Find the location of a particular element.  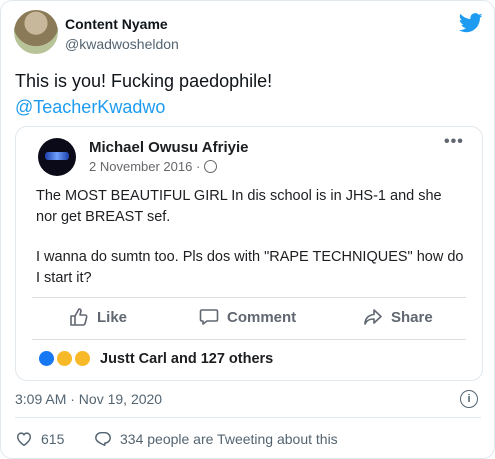

heart-icon is located at coordinates (24, 439).